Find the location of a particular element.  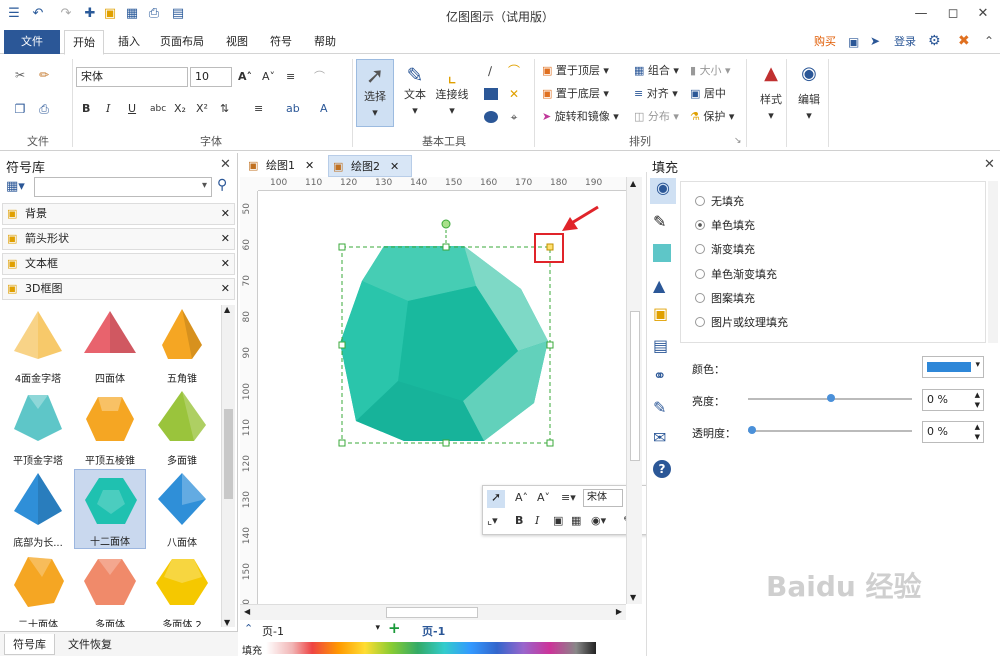

transparency-slider-thumb is located at coordinates (752, 430).